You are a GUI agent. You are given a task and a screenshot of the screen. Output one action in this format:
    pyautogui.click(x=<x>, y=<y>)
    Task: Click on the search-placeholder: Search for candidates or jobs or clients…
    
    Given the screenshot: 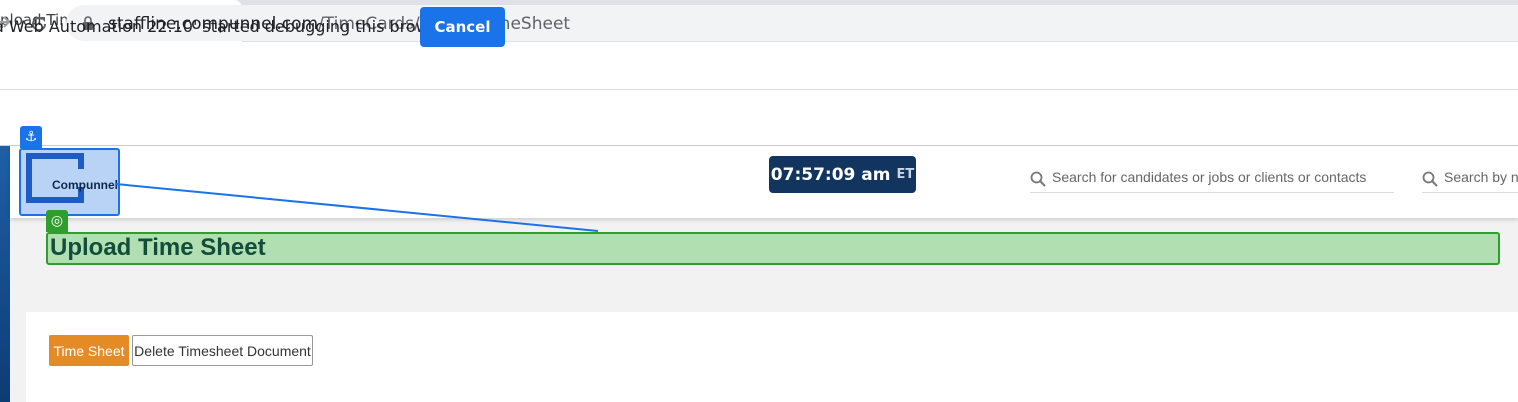 What is the action you would take?
    pyautogui.click(x=1209, y=177)
    